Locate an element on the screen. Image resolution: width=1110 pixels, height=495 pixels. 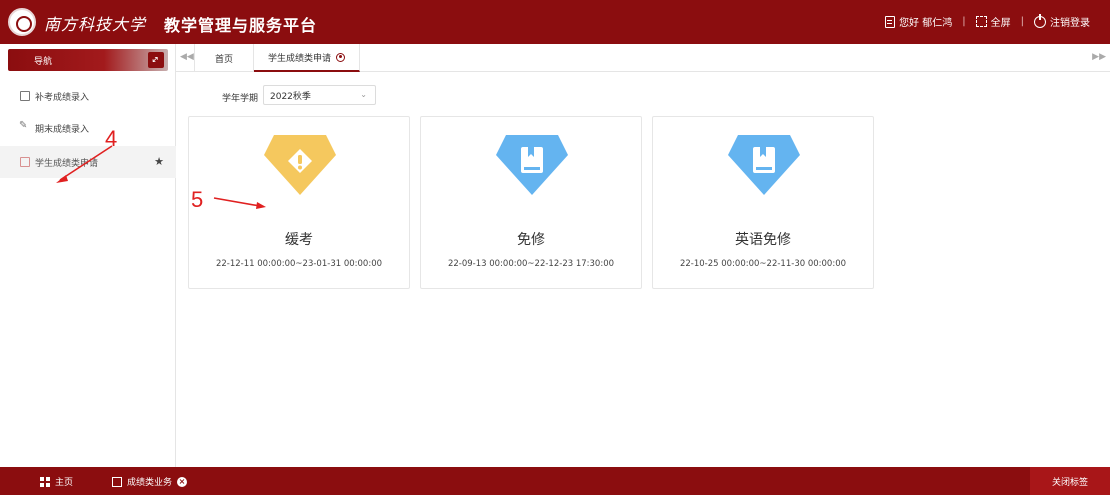
logout-label: 注销登录 is located at coordinates (1070, 23).